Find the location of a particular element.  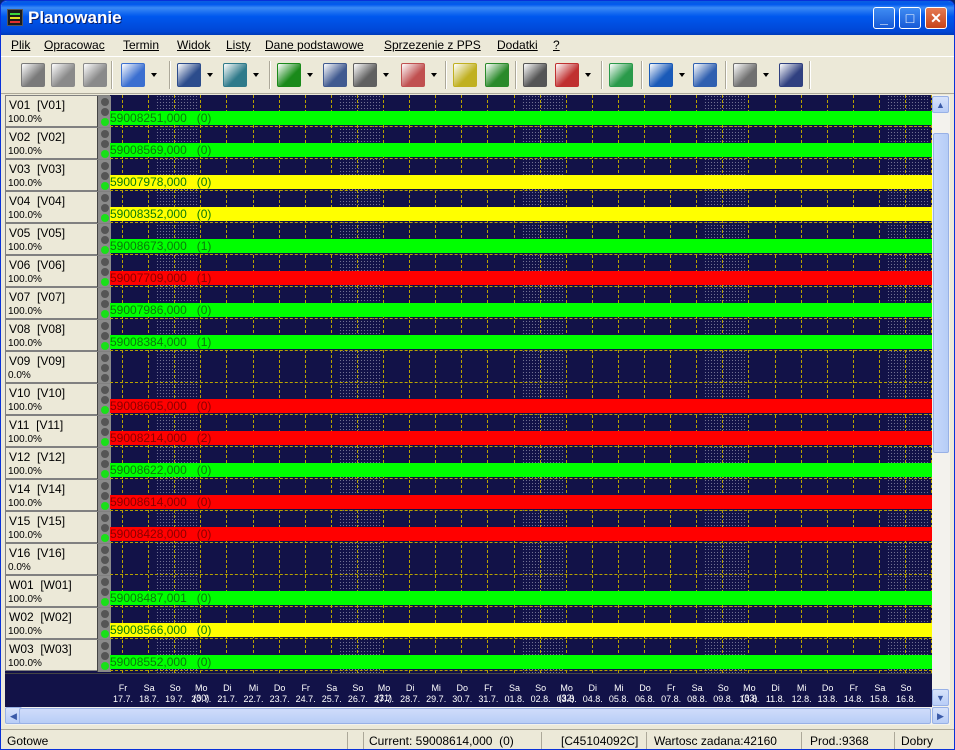

machine-label: V11 [V11] 100.0% is located at coordinates (58, 431).